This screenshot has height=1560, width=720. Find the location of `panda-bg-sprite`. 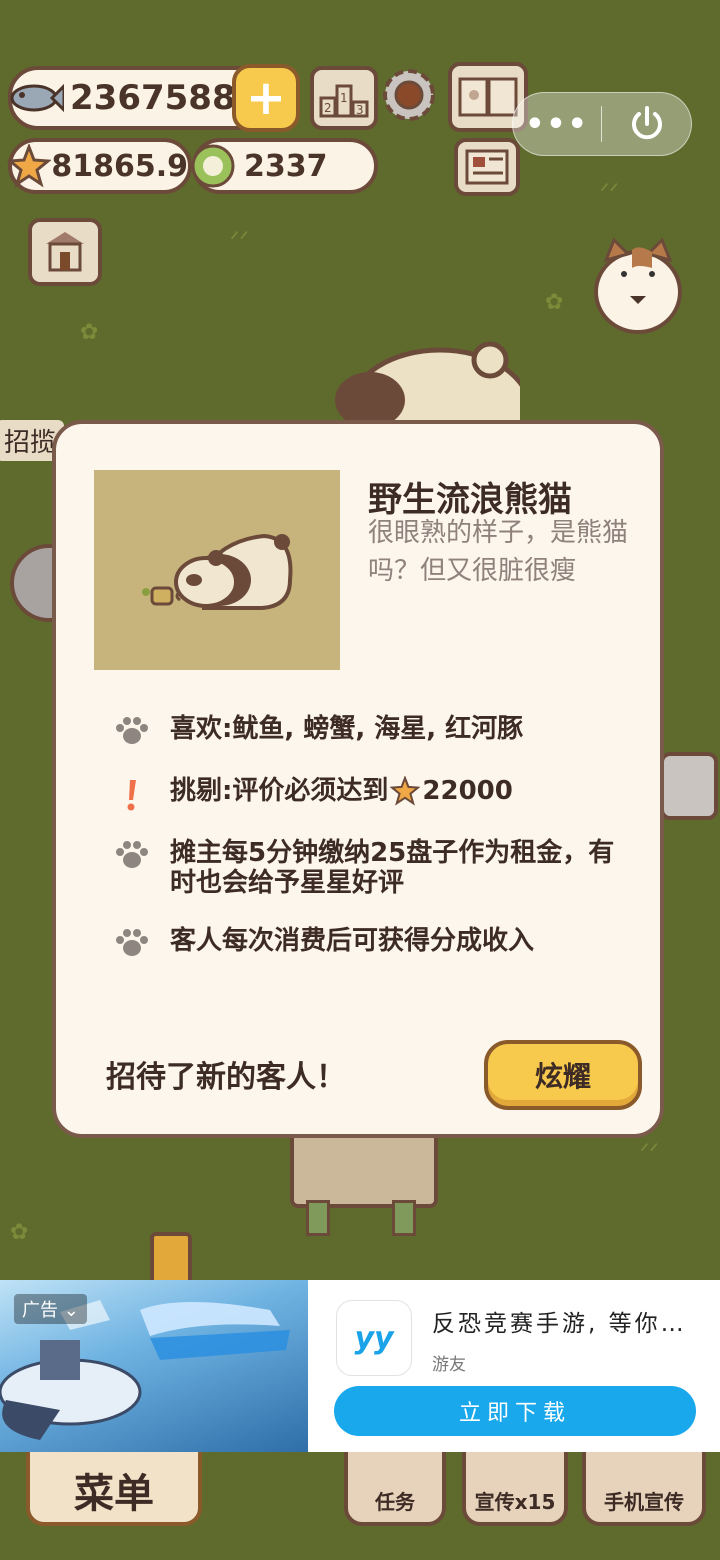

panda-bg-sprite is located at coordinates (427, 385).